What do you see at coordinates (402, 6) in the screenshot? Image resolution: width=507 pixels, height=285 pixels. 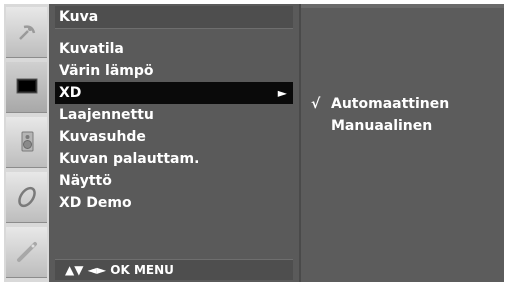 I see `submenu-header` at bounding box center [402, 6].